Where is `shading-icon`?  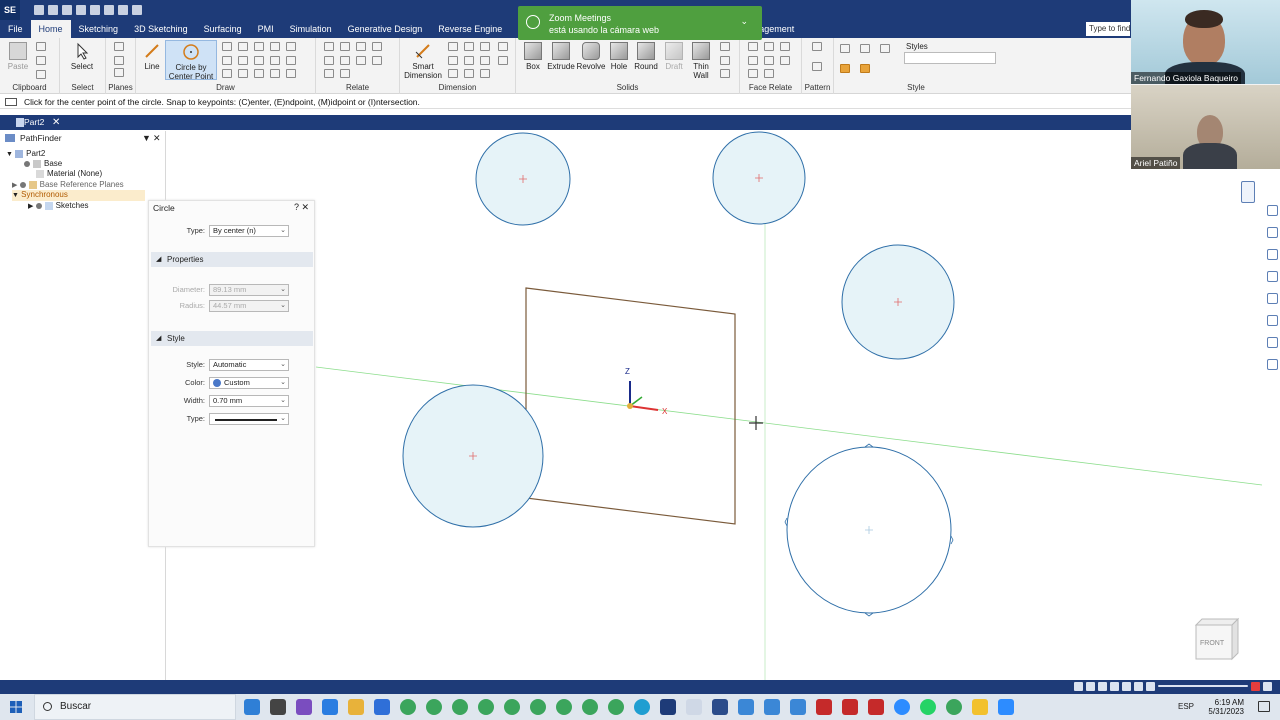 shading-icon is located at coordinates (1272, 320).